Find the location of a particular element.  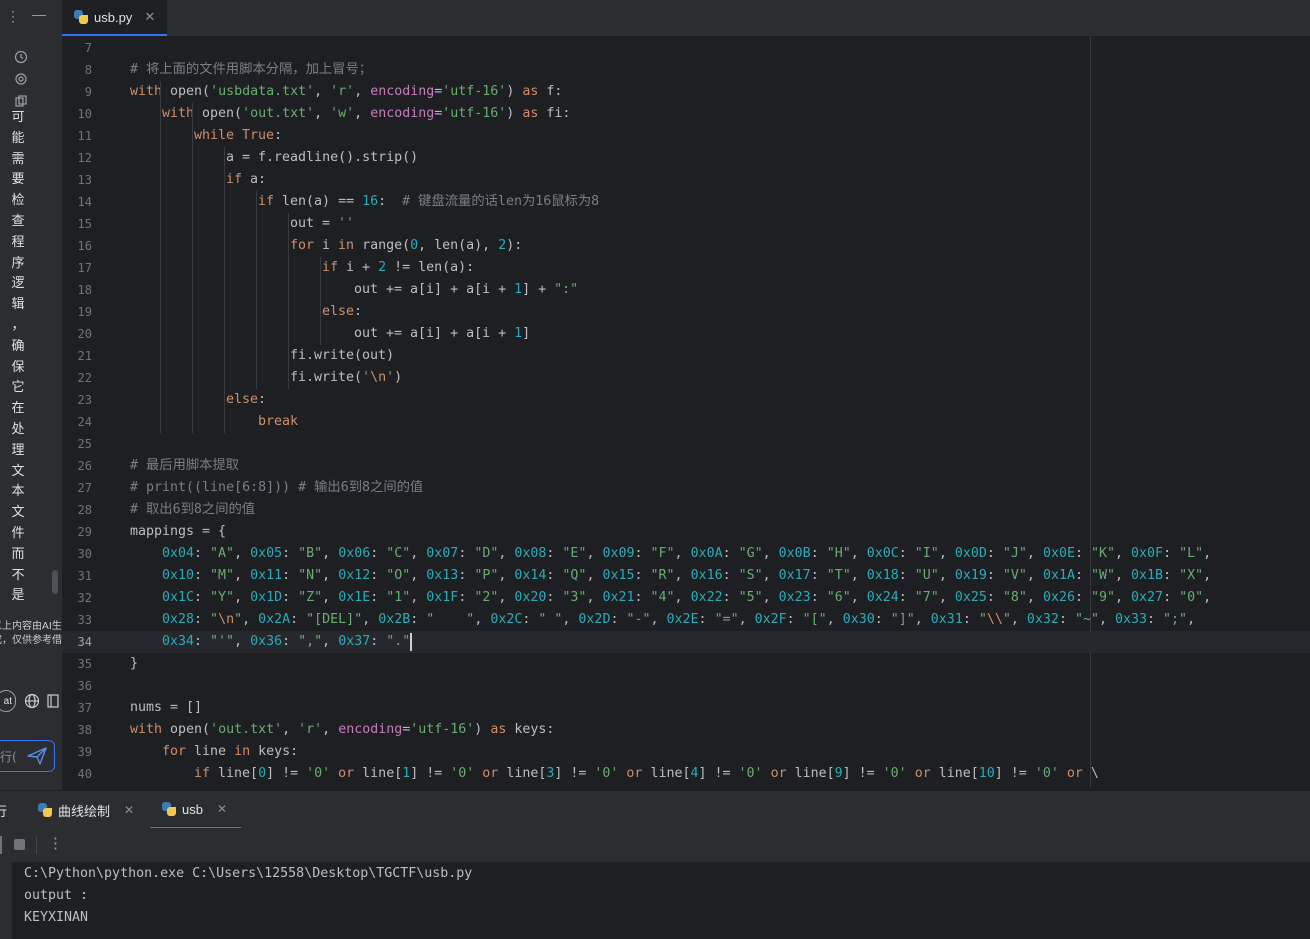

code-token: 1 is located at coordinates (518, 333).